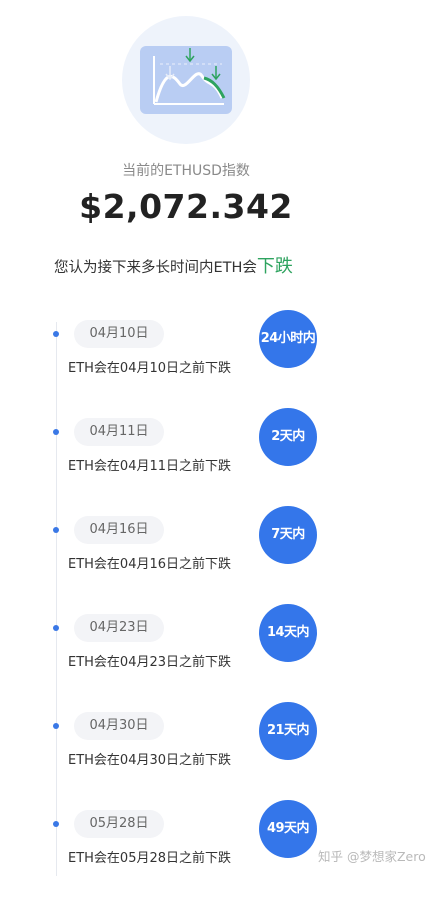  I want to click on eth-price: $2,072.342, so click(186, 206).